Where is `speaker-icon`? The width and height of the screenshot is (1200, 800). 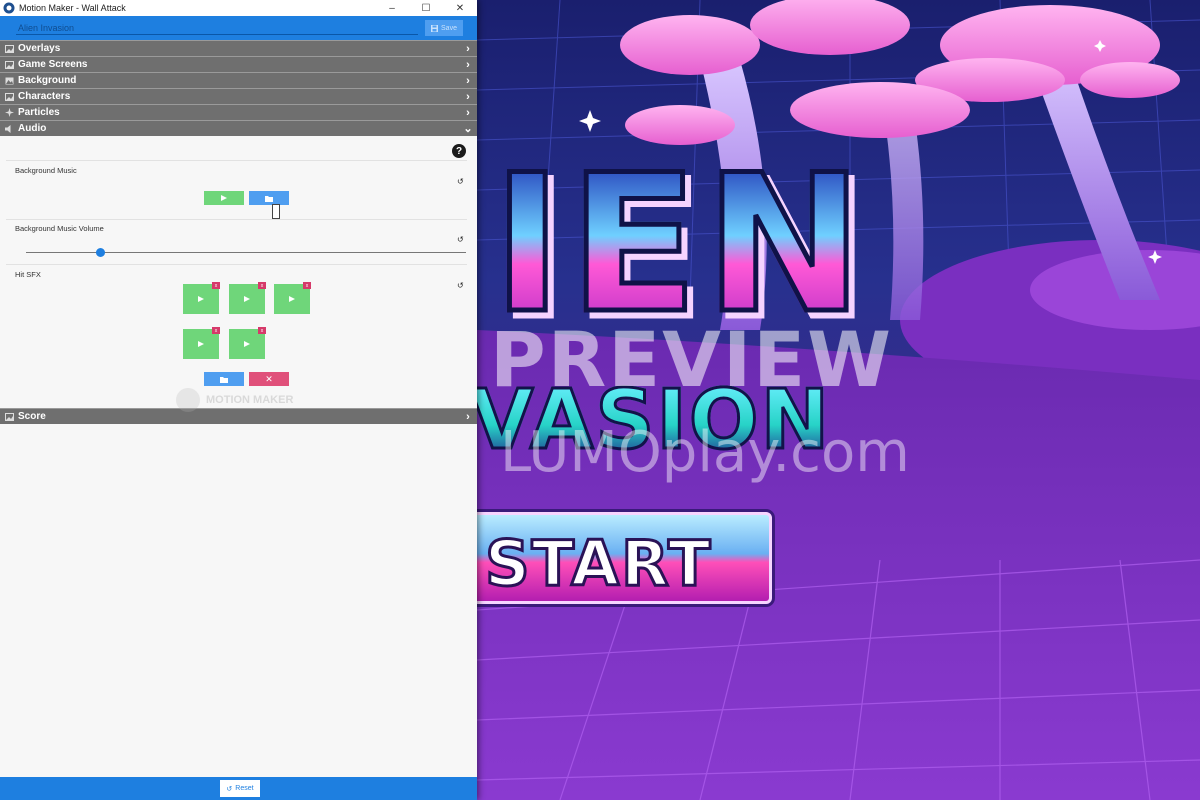
speaker-icon is located at coordinates (9, 129).